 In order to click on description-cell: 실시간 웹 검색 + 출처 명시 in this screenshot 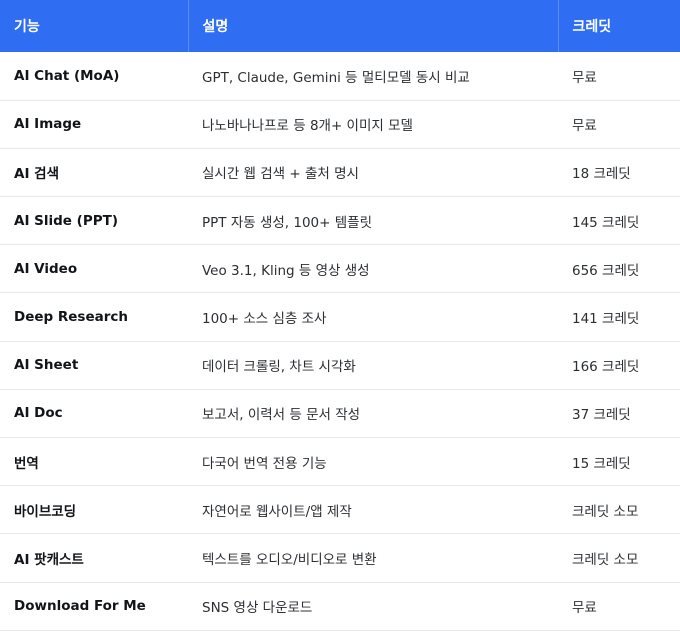, I will do `click(373, 173)`.